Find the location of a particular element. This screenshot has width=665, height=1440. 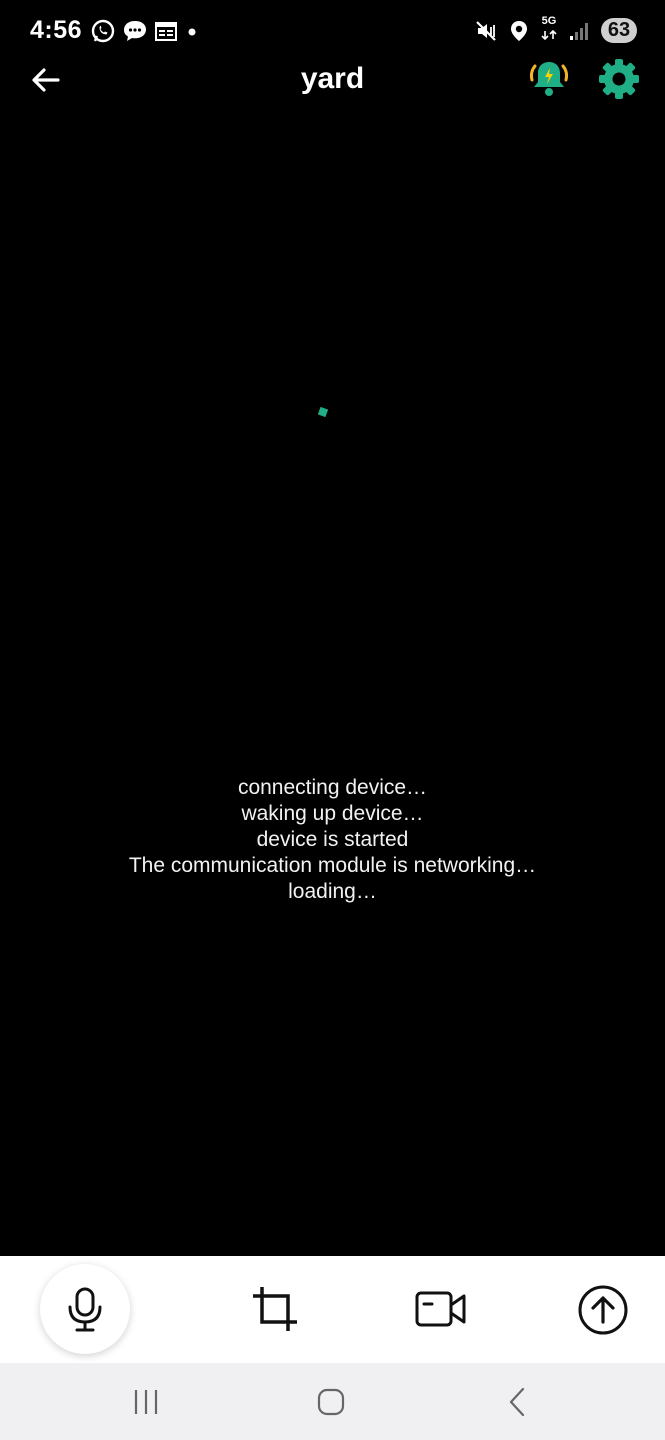

home-button is located at coordinates (331, 1402).